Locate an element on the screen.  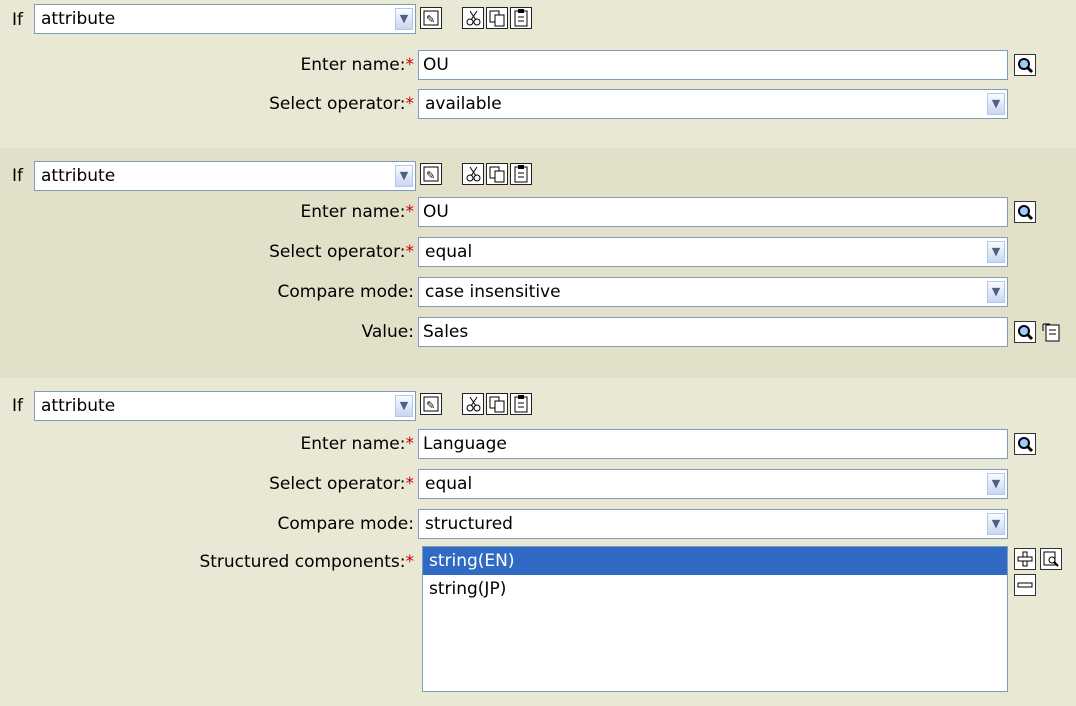
value-label: Value: is located at coordinates (387, 332).